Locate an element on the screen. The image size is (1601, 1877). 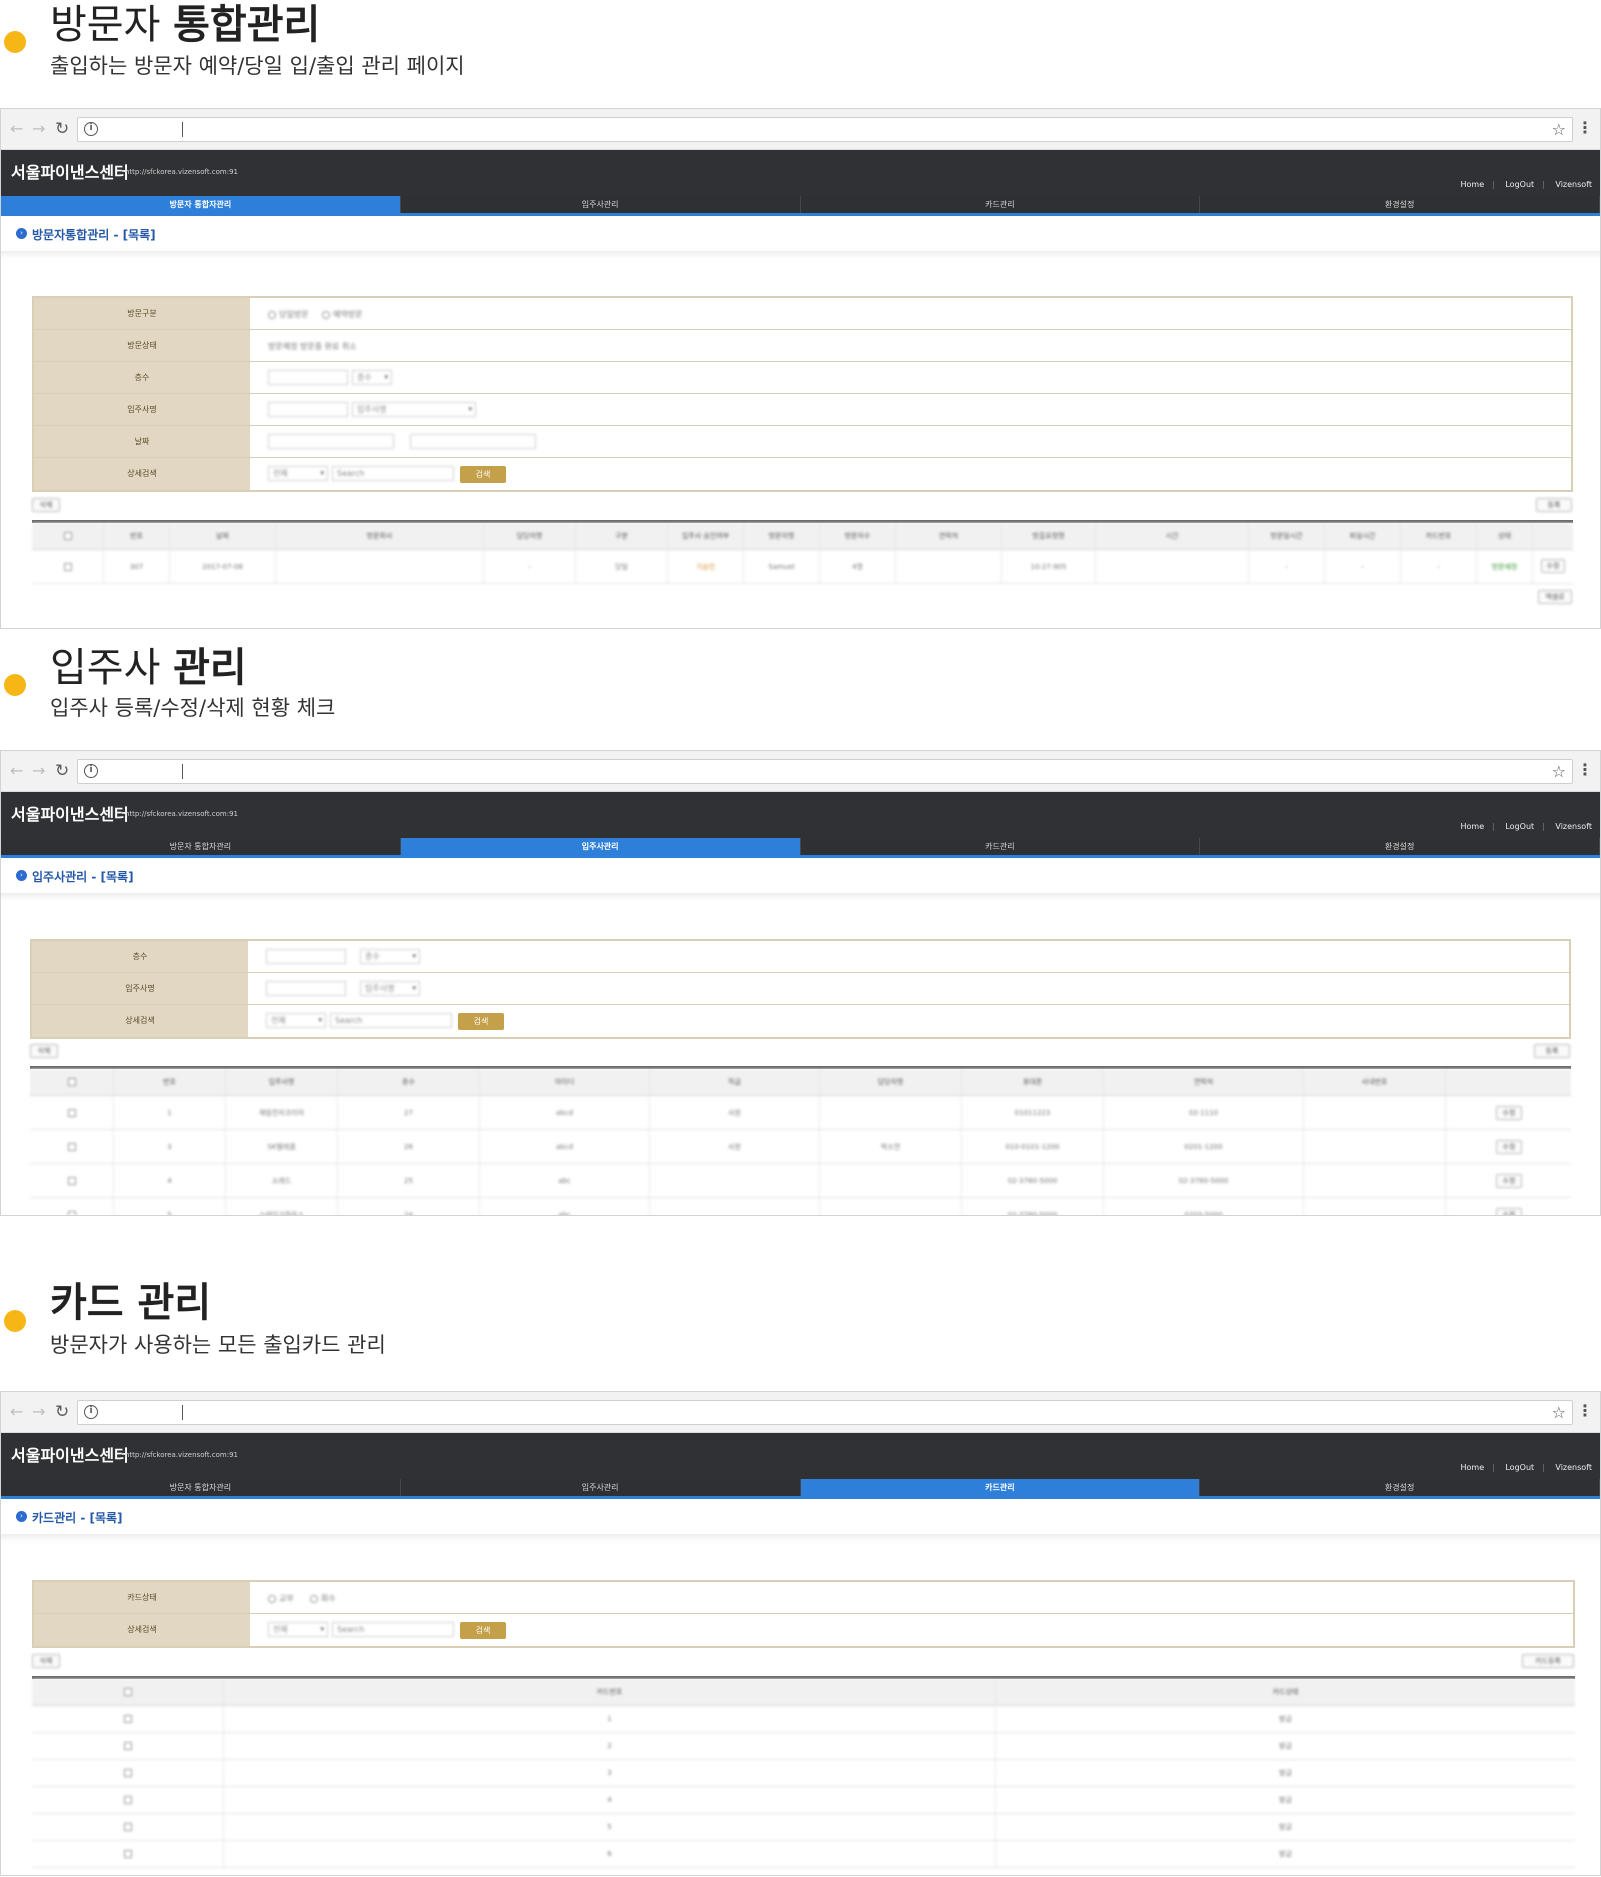
table-row: 2 발급 is located at coordinates (803, 1746).